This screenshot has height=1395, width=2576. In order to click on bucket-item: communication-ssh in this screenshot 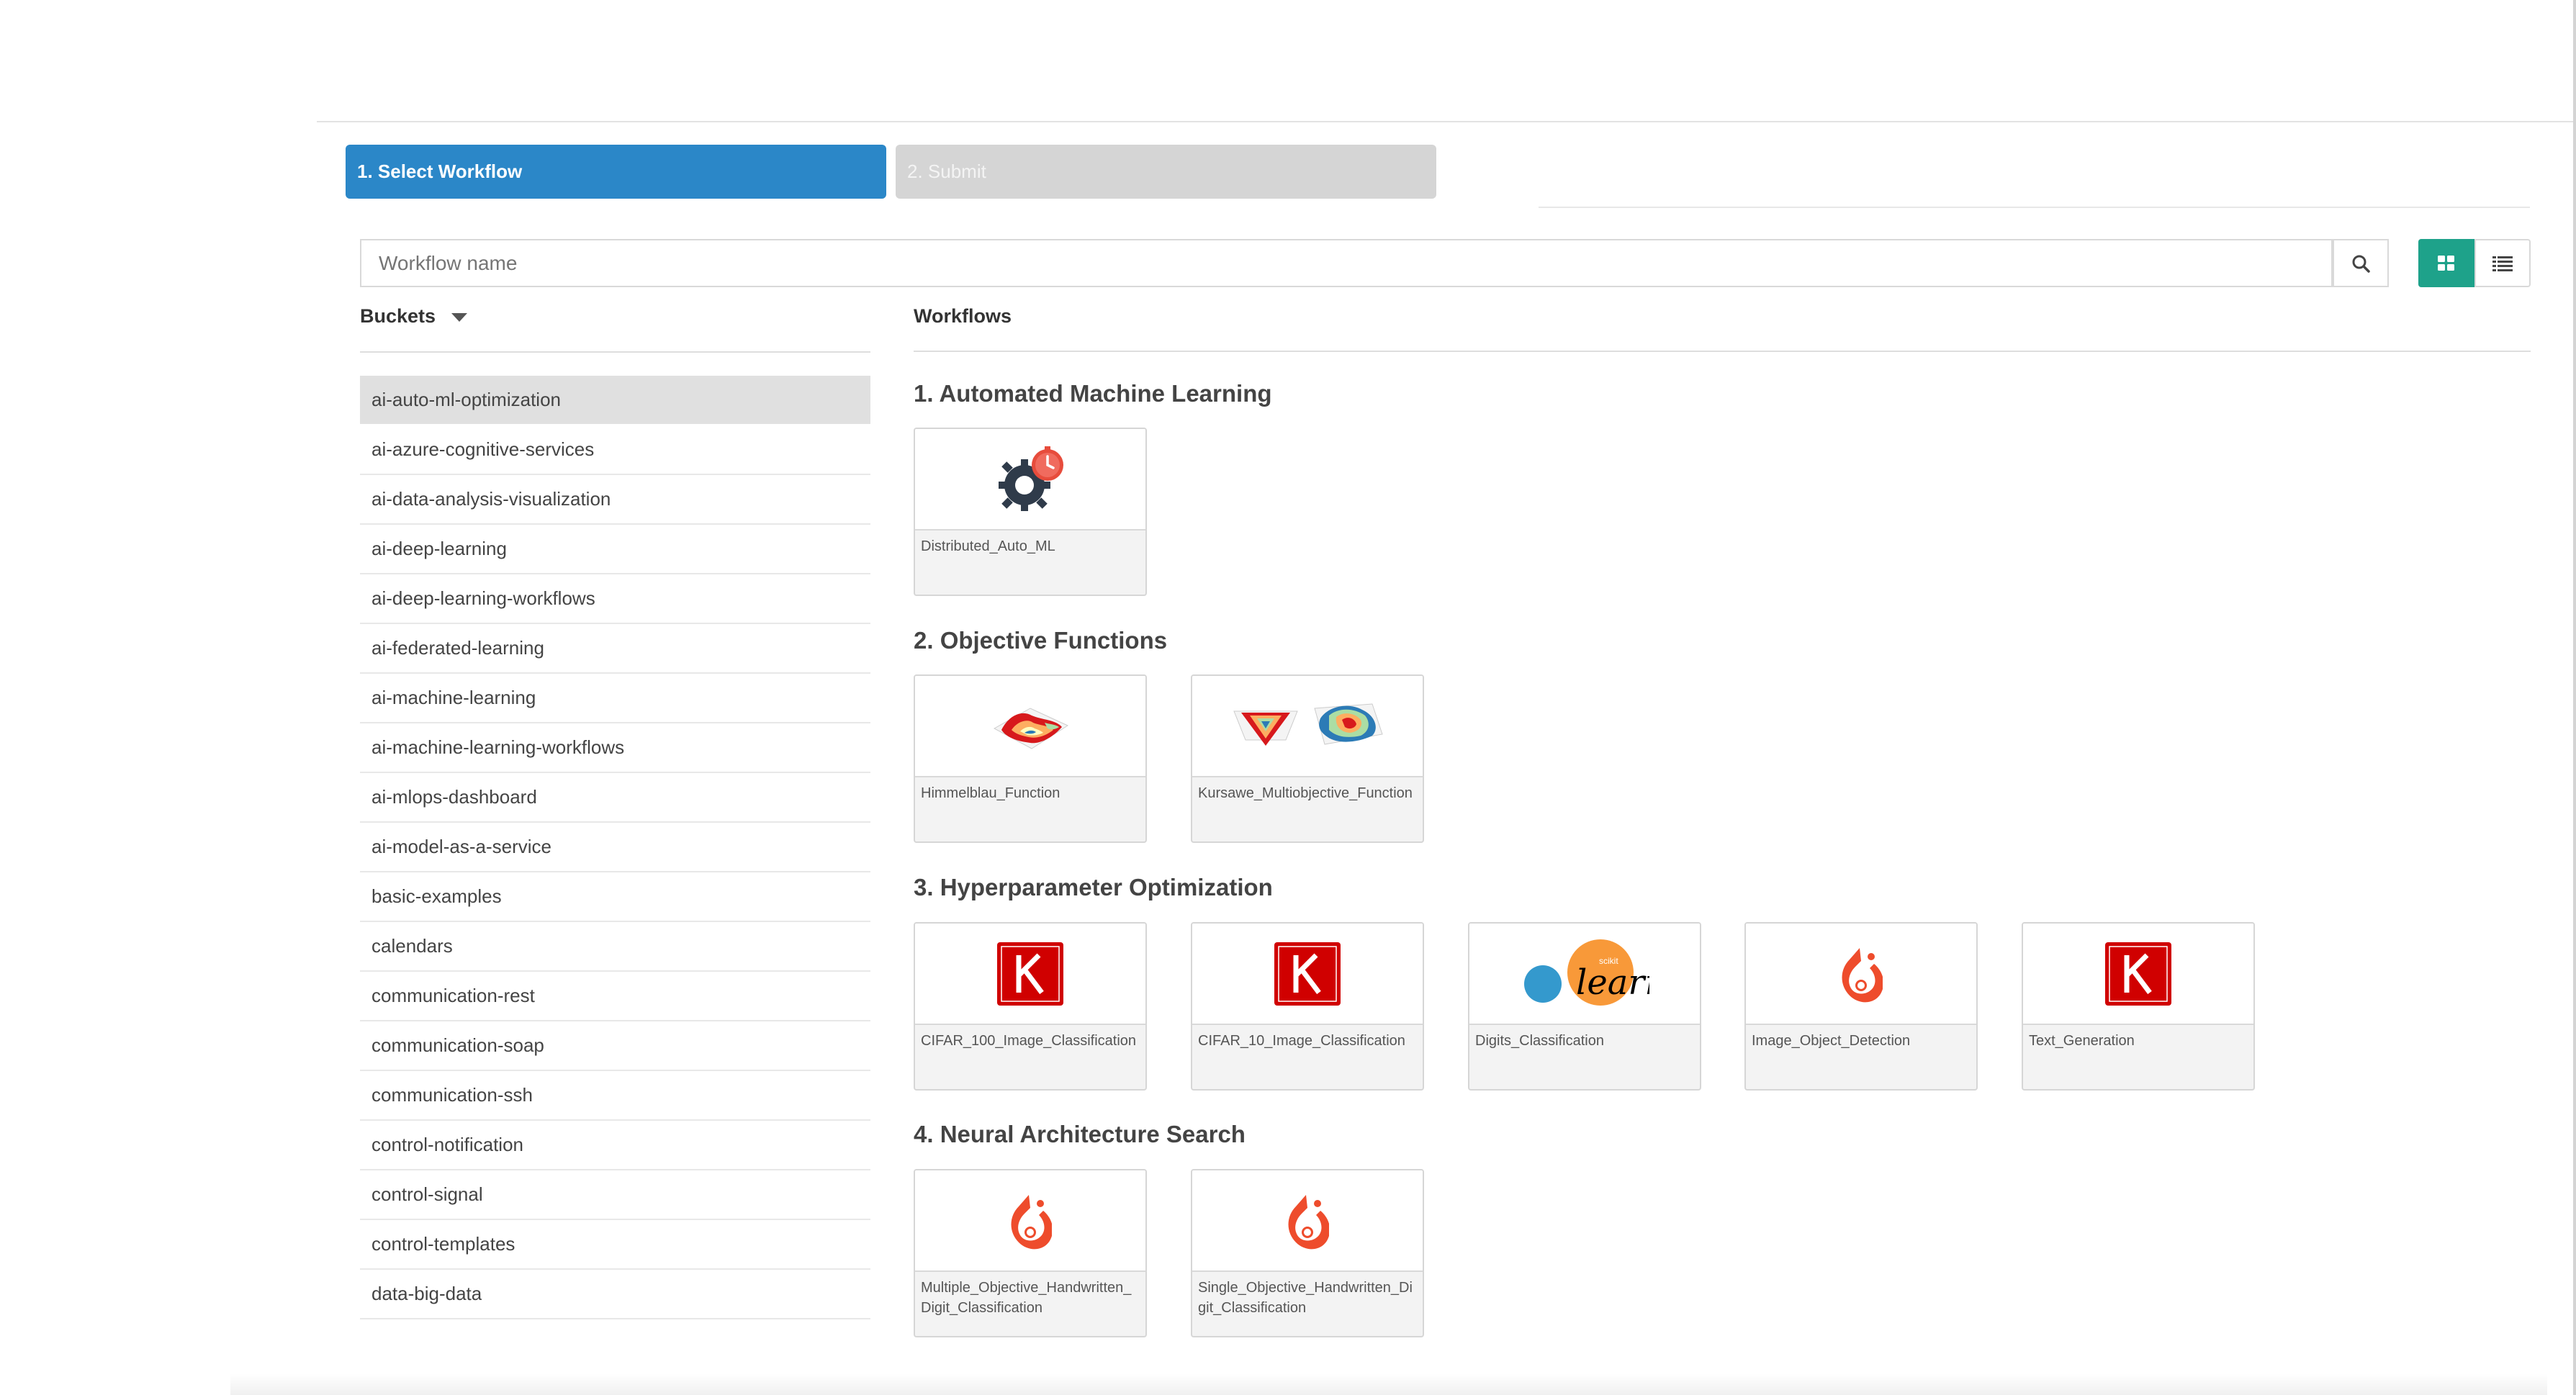, I will do `click(615, 1096)`.